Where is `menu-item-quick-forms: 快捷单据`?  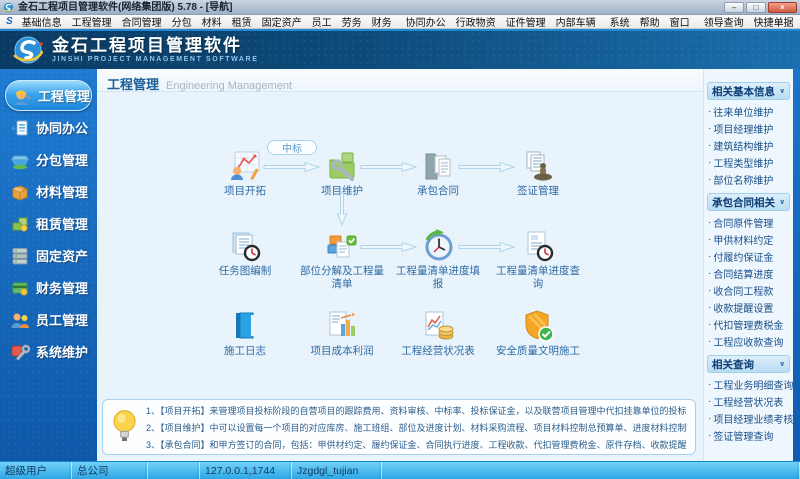
menu-item-quick-forms: 快捷单据 is located at coordinates (774, 22).